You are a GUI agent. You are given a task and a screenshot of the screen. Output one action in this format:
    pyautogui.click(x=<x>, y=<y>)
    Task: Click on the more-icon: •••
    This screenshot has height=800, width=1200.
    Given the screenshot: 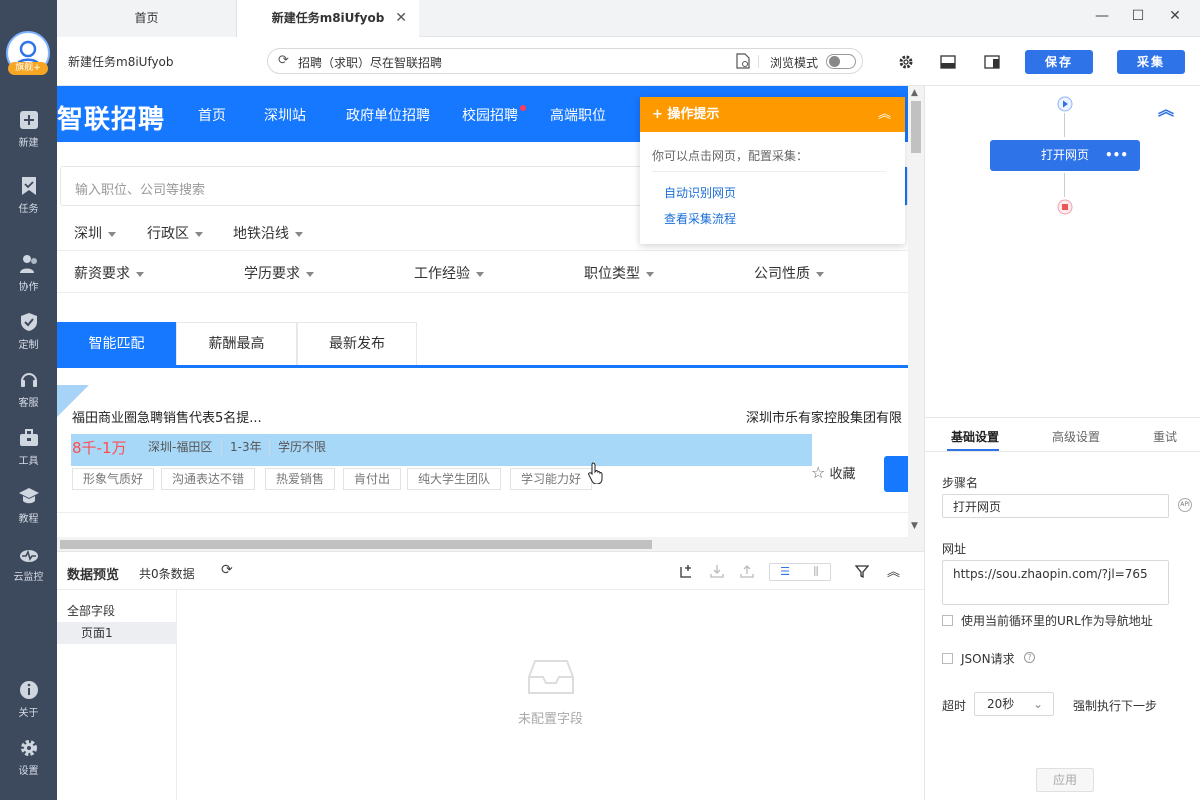 What is the action you would take?
    pyautogui.click(x=1116, y=155)
    